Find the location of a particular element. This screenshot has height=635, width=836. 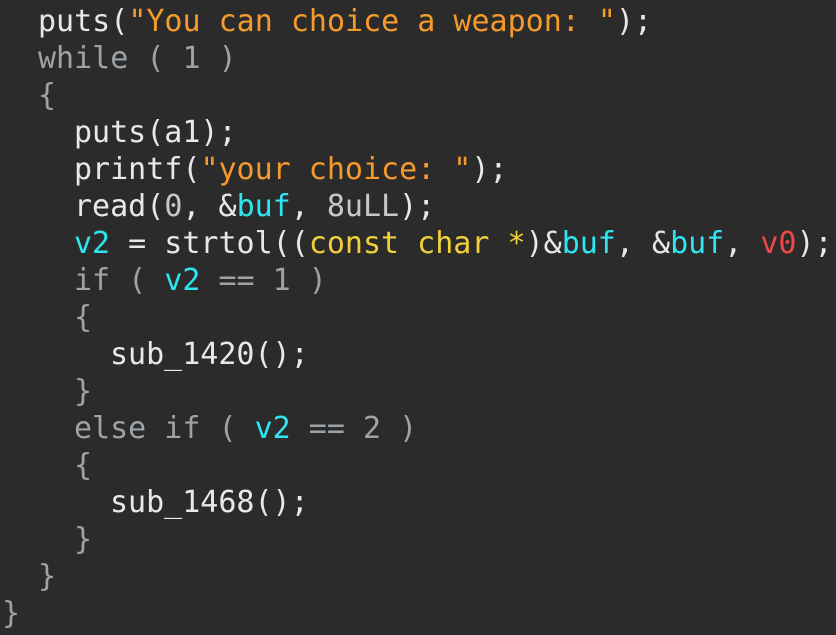

code-token: 0 is located at coordinates (173, 206).